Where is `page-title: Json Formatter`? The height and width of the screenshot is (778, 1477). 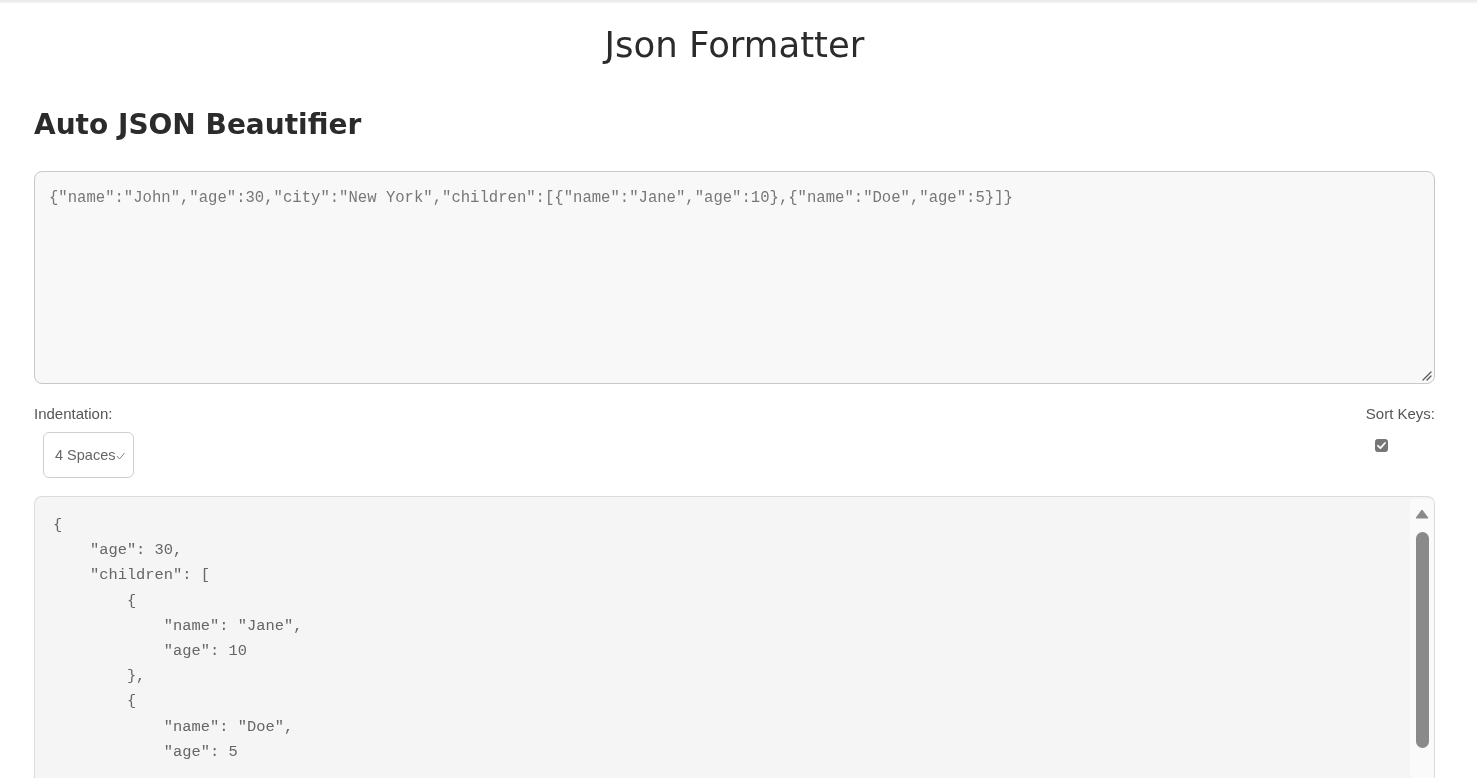
page-title: Json Formatter is located at coordinates (734, 45).